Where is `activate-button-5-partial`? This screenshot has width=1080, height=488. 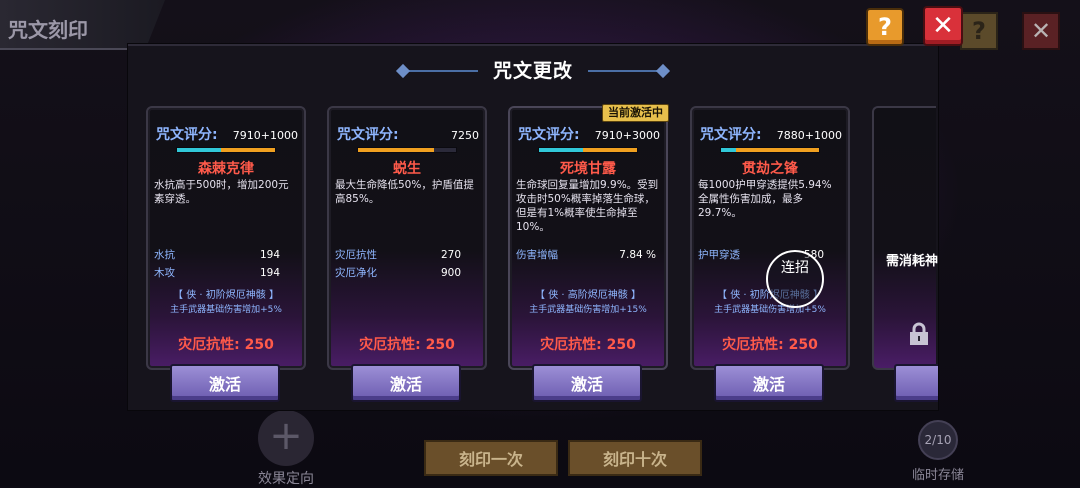 activate-button-5-partial is located at coordinates (916, 383).